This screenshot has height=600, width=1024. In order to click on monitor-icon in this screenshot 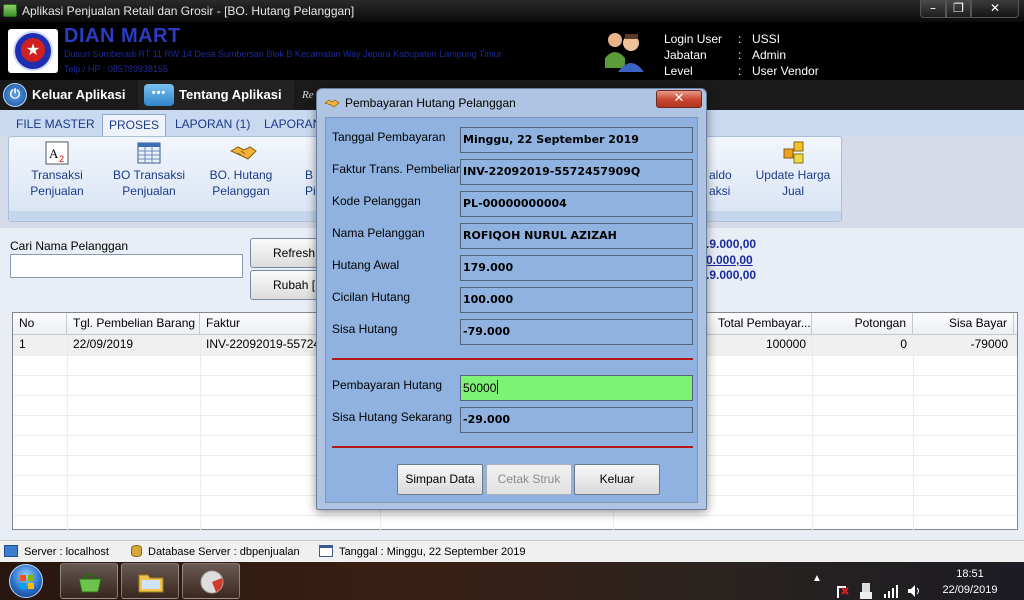, I will do `click(11, 551)`.